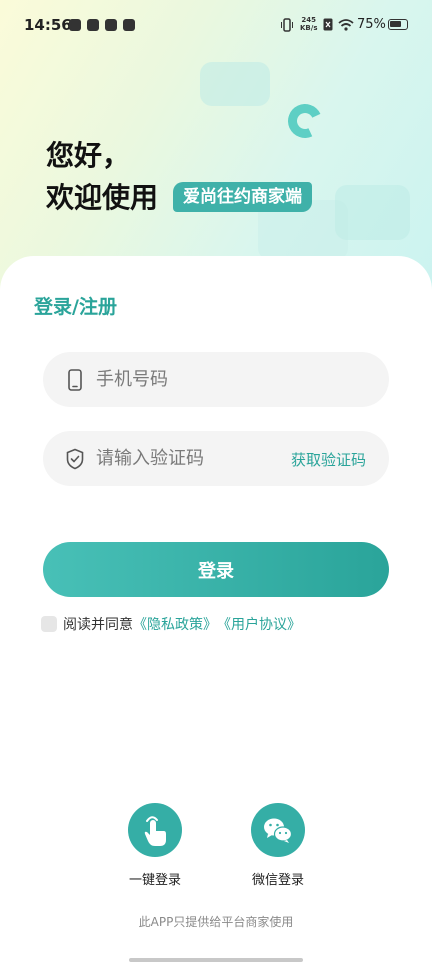  I want to click on decor-bubble, so click(235, 84).